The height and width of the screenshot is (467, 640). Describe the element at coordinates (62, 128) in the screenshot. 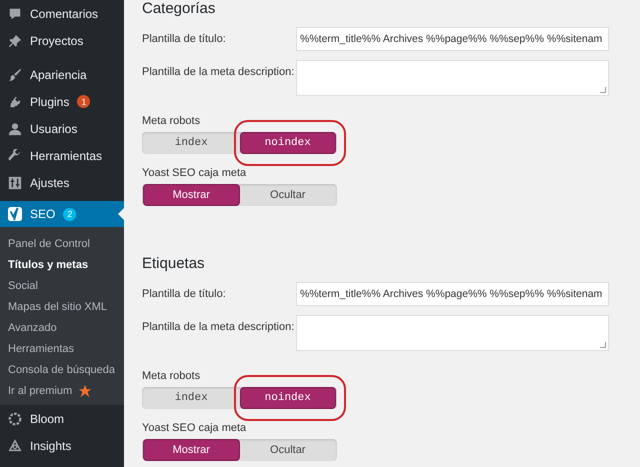

I see `menu-item: Usuarios` at that location.